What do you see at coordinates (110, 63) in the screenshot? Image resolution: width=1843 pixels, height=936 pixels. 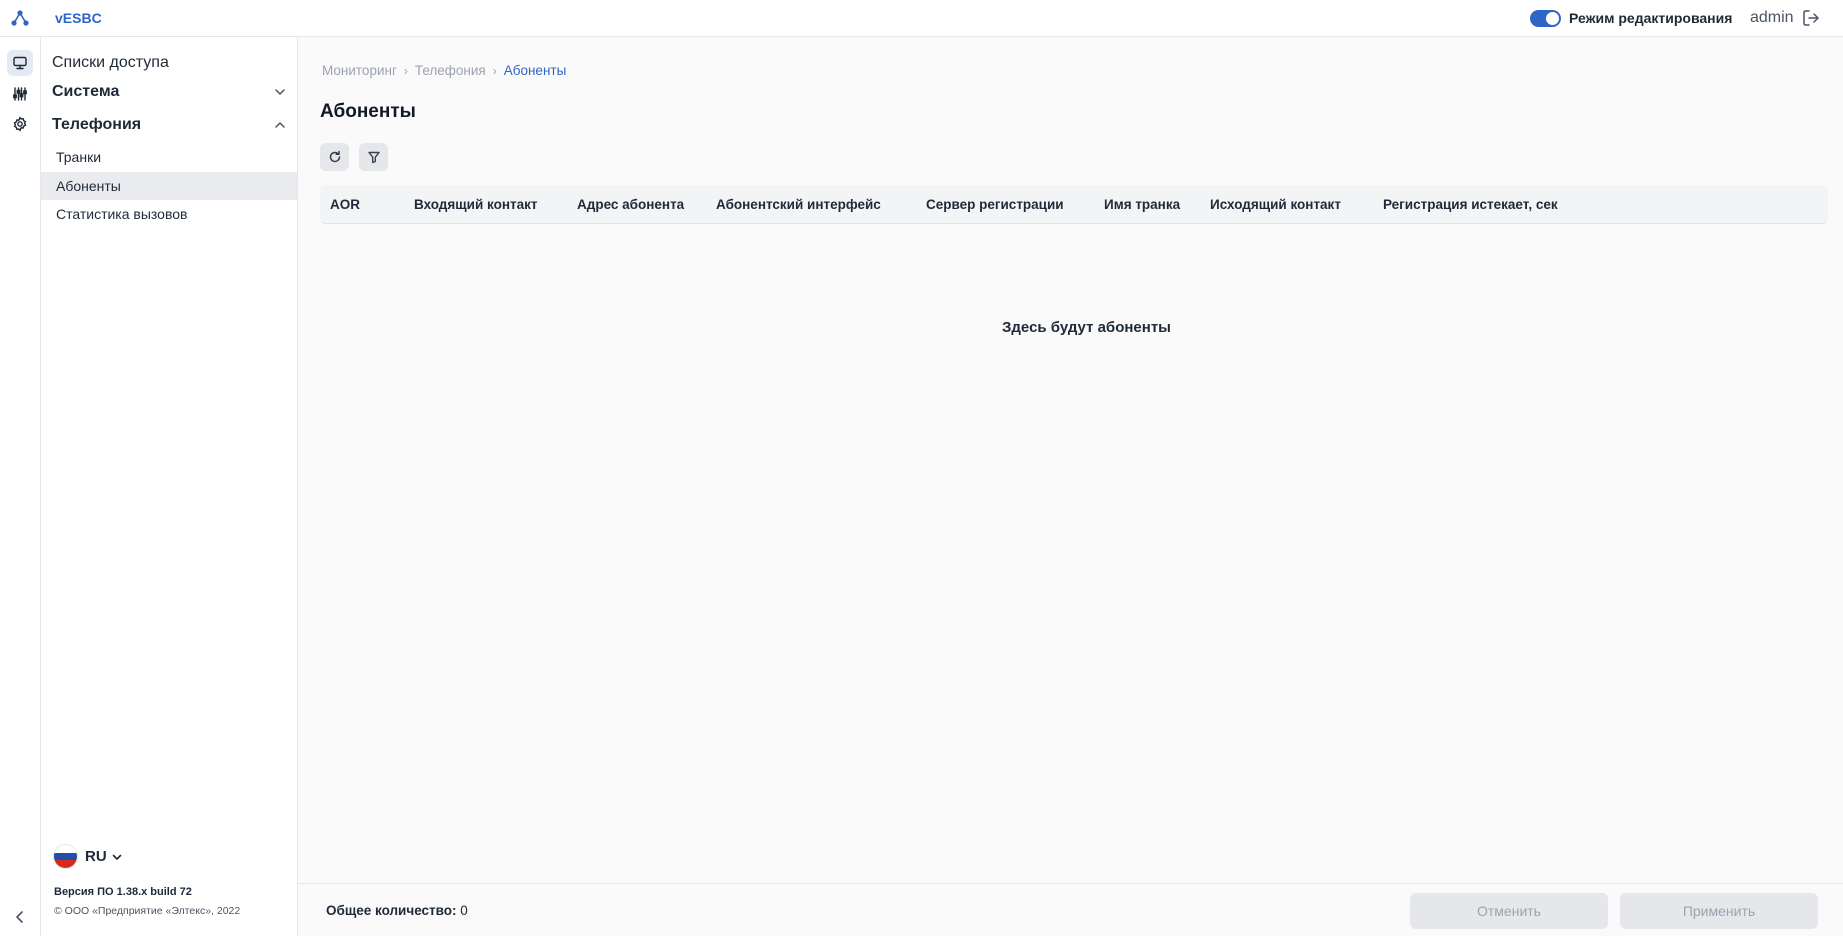 I see `sidebar-item-access-lists: Списки доступа` at bounding box center [110, 63].